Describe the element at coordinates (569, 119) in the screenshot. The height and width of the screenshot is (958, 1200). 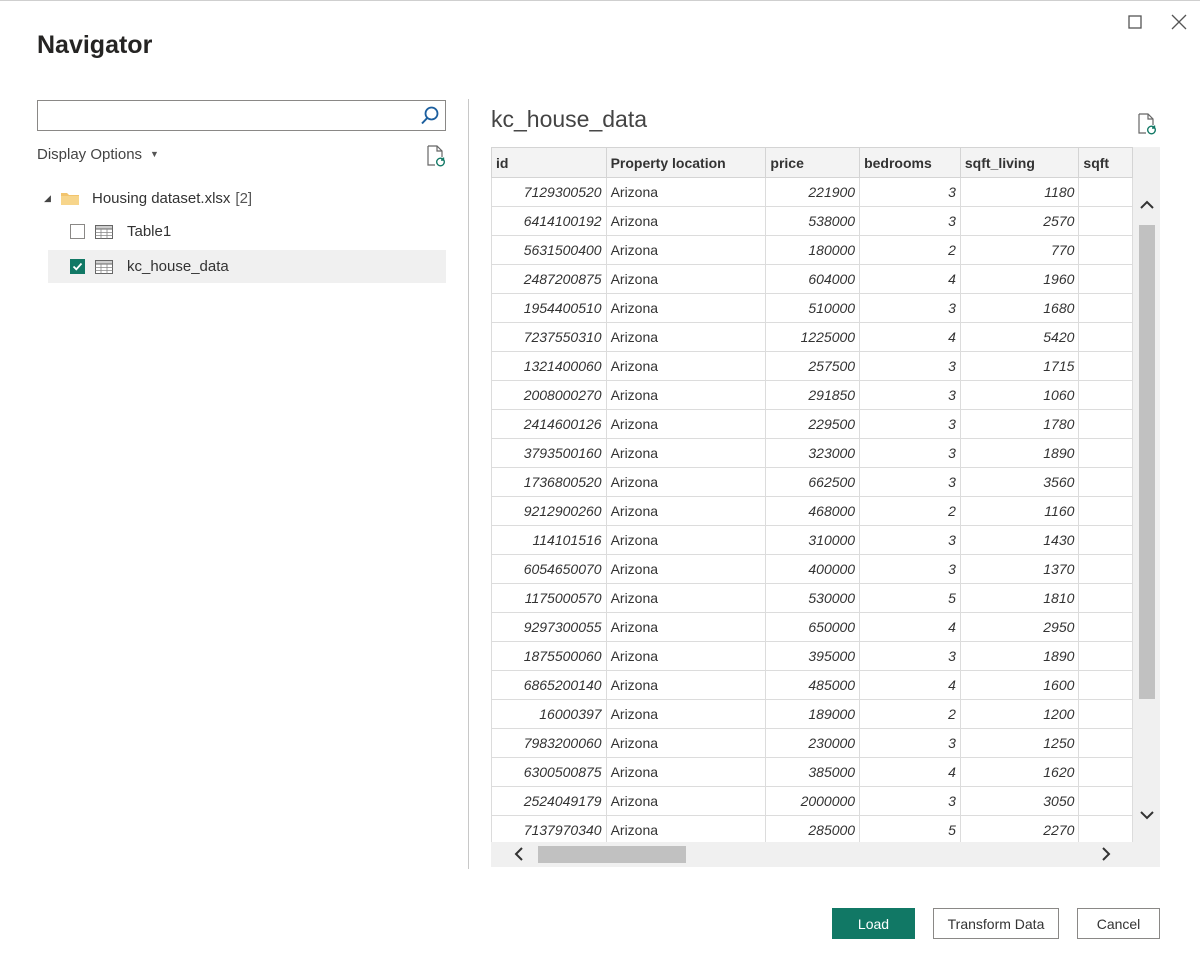
I see `preview-title: kc_house_data` at that location.